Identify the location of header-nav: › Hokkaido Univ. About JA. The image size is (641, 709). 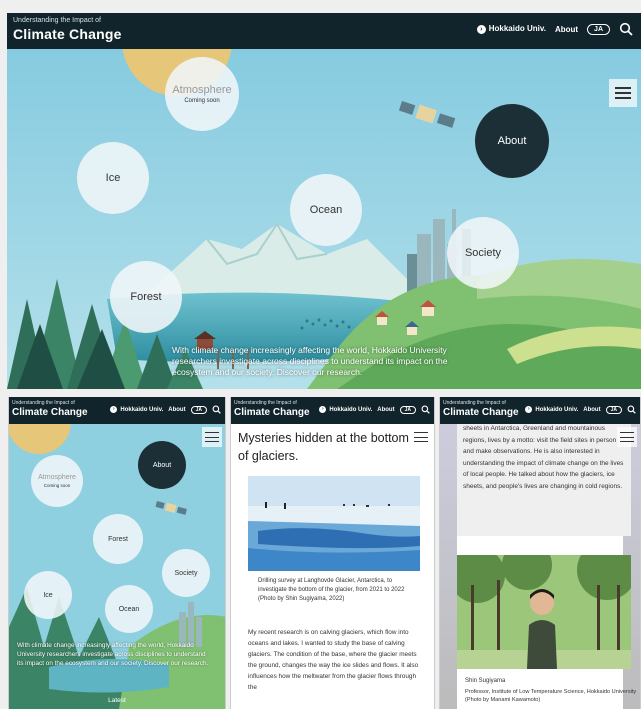
(554, 29).